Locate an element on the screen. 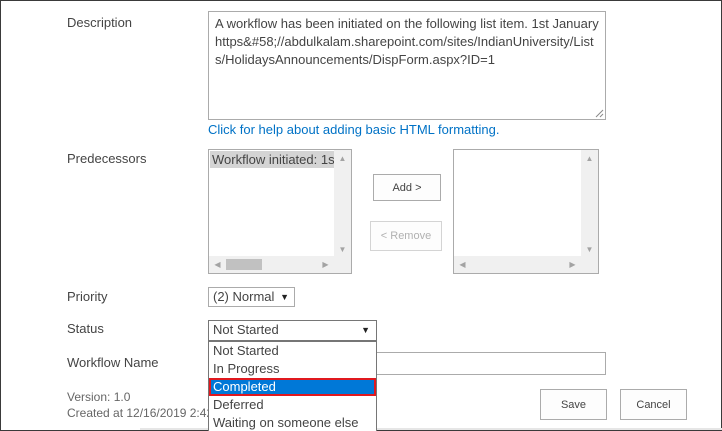  priority-select: (2) Normal ▼ is located at coordinates (251, 297).